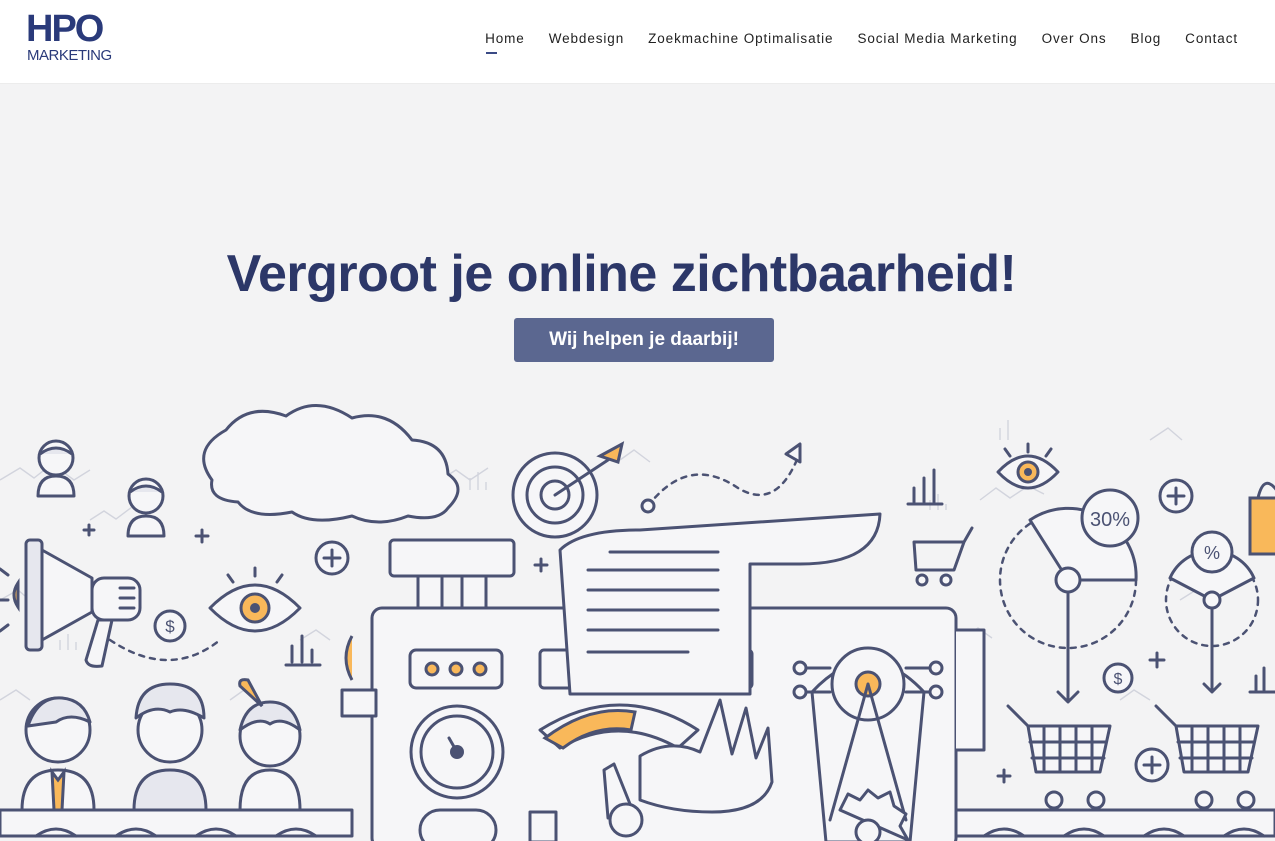  I want to click on nav-home: Home, so click(505, 42).